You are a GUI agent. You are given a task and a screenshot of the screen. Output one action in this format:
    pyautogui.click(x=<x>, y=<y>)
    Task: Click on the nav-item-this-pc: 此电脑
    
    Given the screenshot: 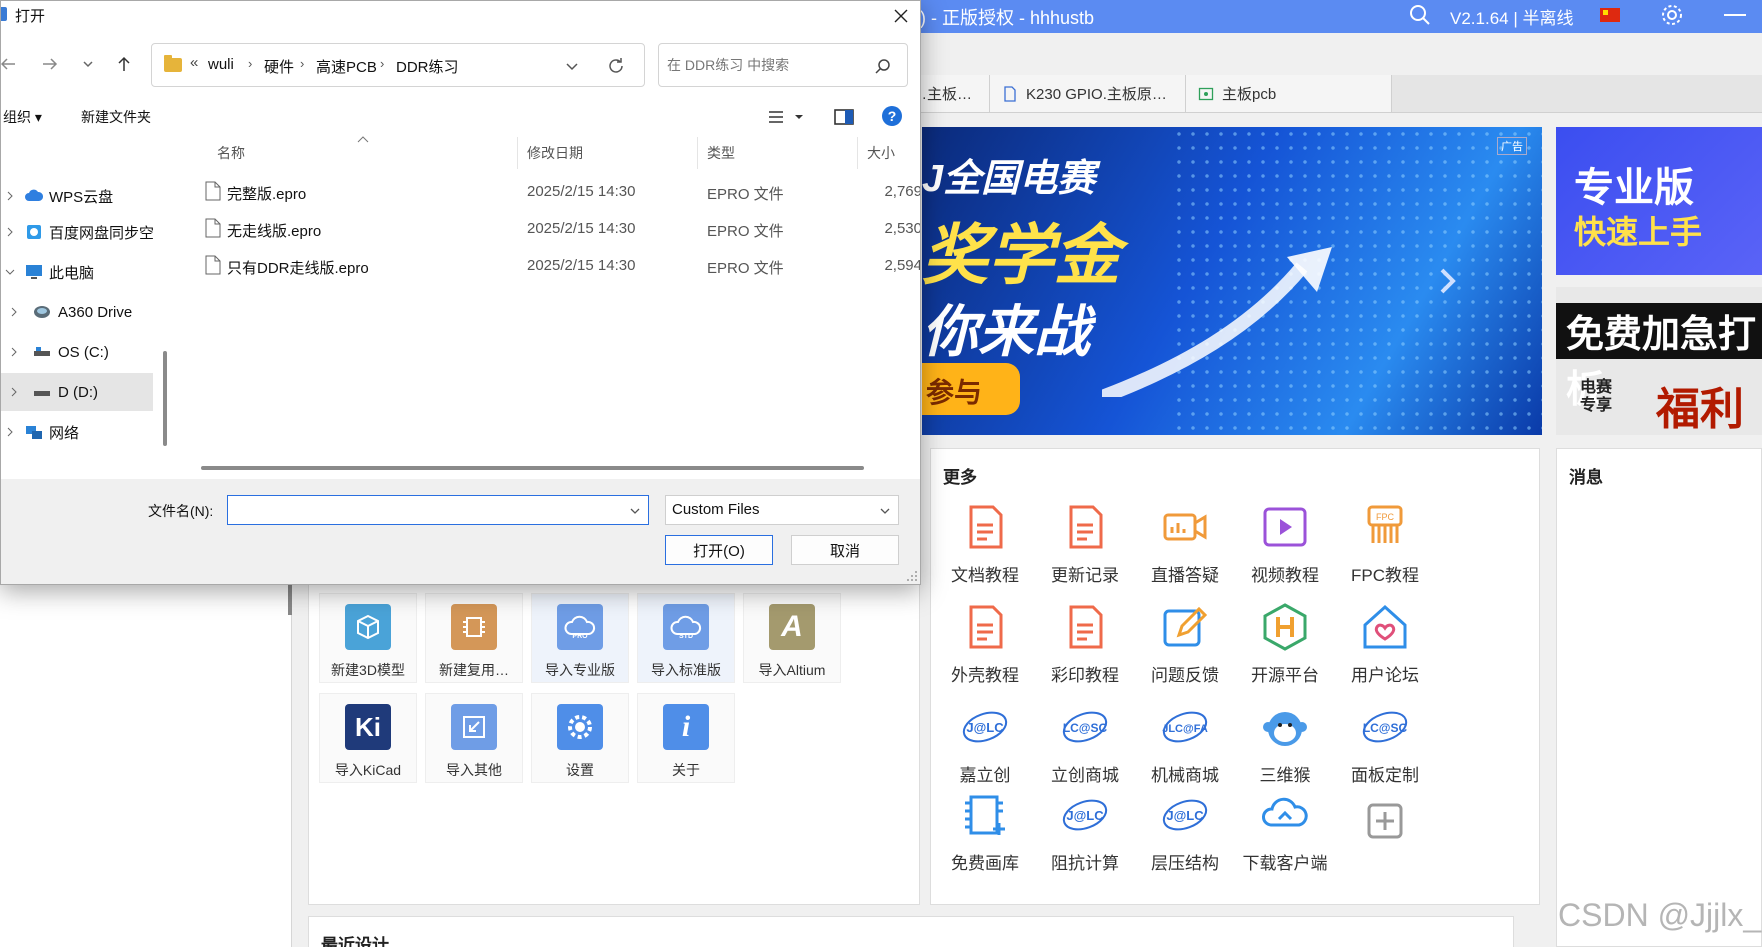 What is the action you would take?
    pyautogui.click(x=77, y=272)
    